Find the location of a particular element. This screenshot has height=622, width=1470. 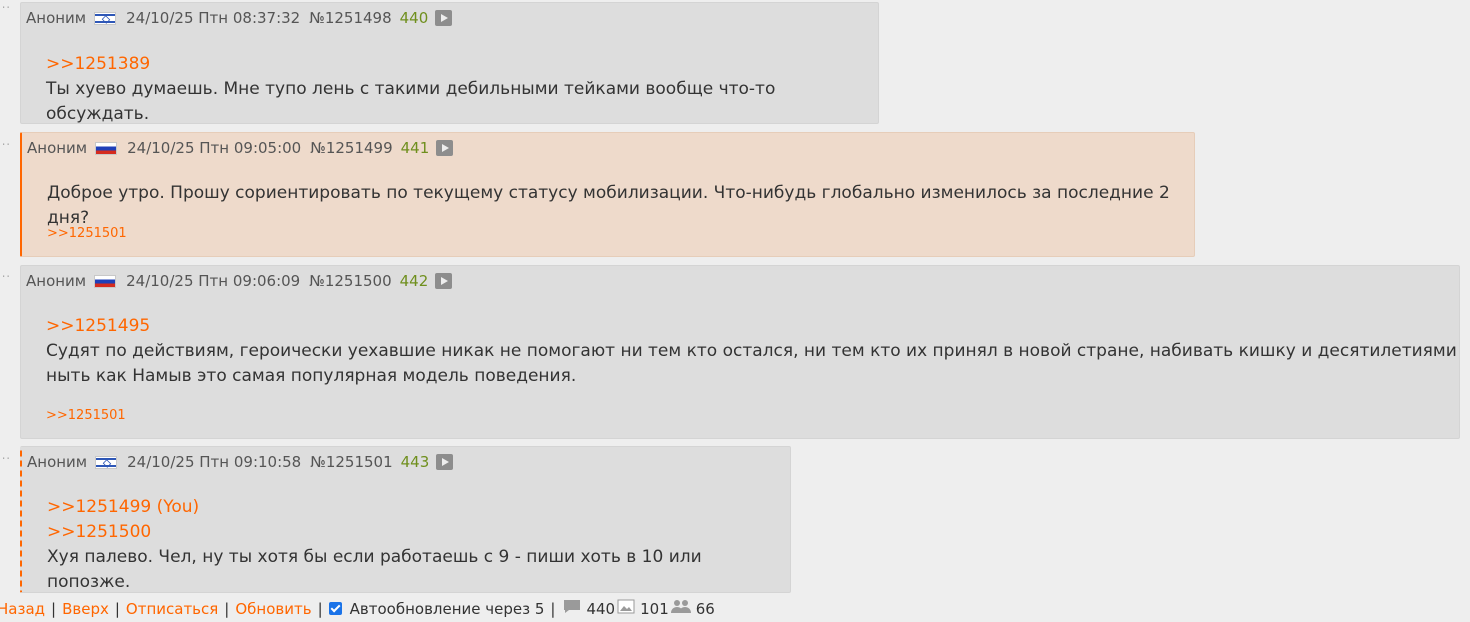

reply-ref-link: >>1251499 (You) is located at coordinates (418, 507).